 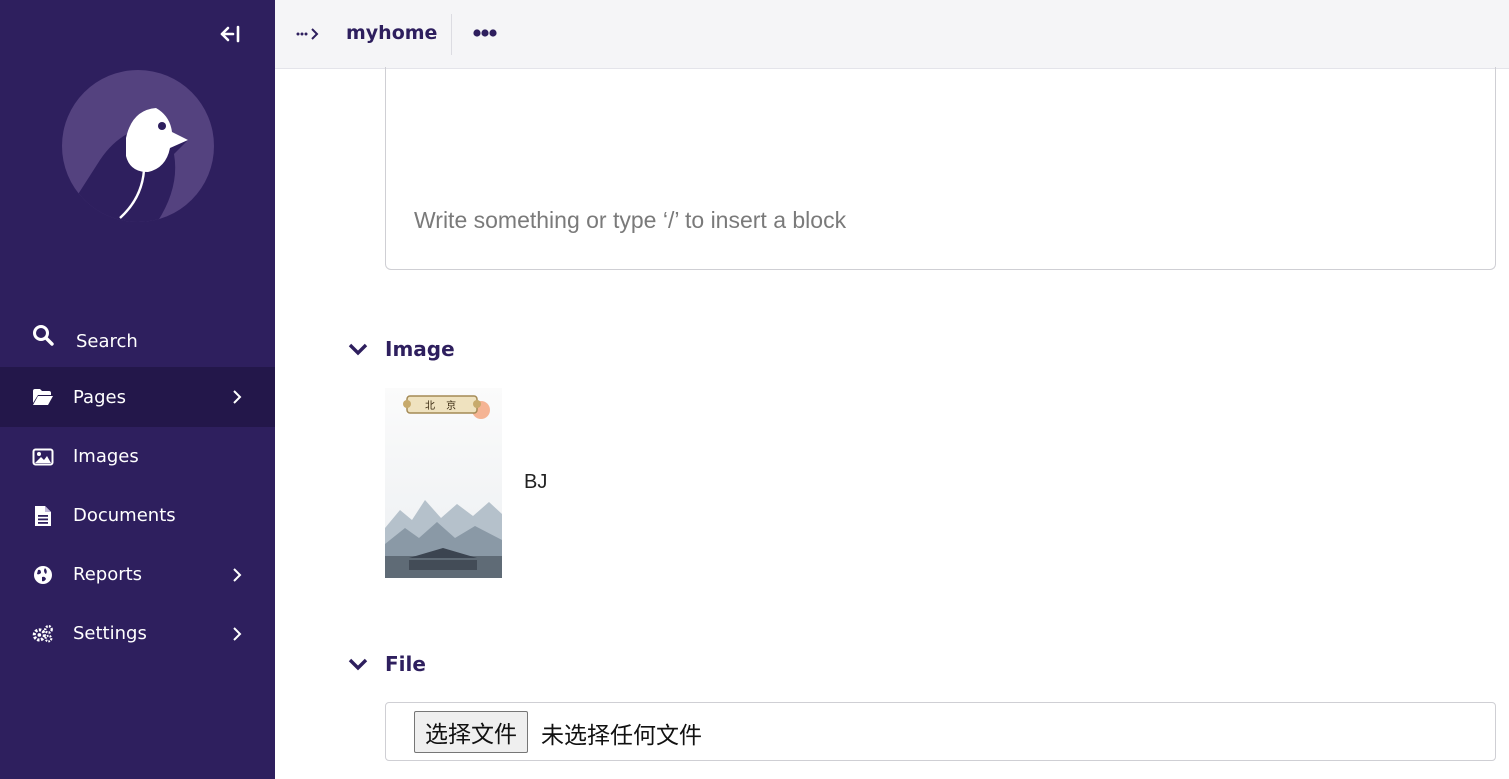 I want to click on image-name: BJ, so click(x=536, y=482).